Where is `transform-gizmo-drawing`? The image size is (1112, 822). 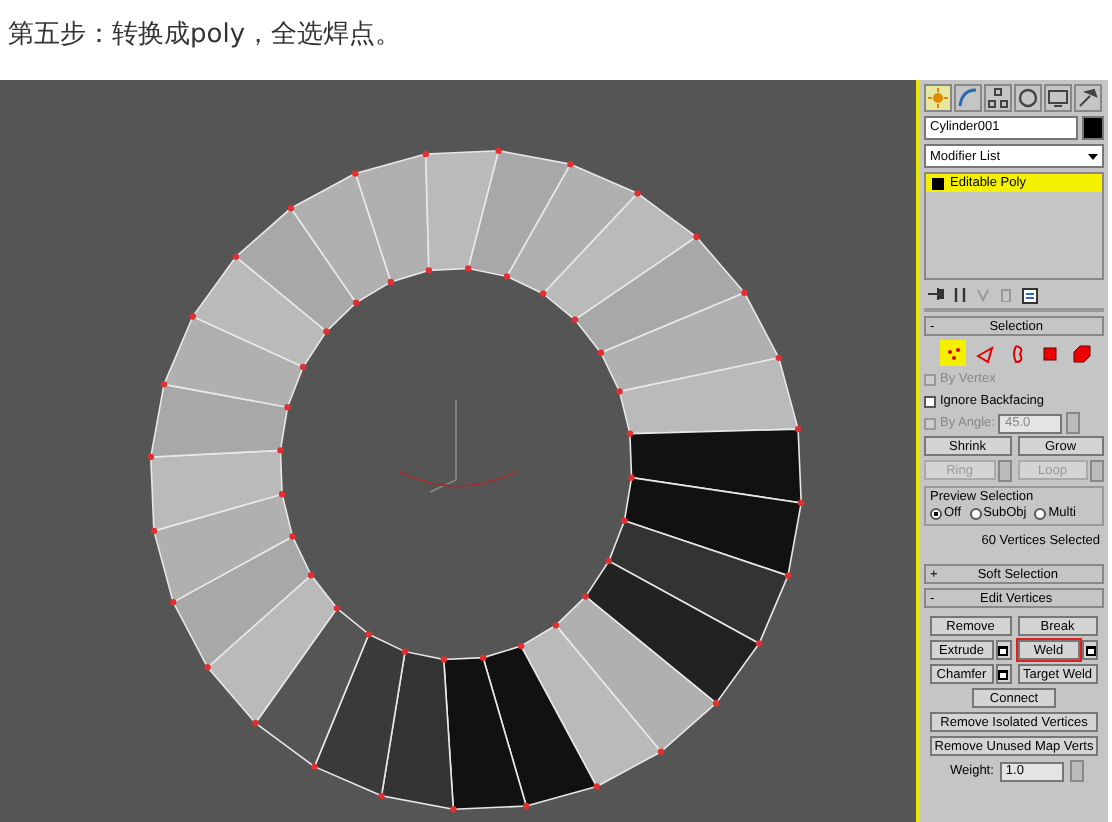
transform-gizmo-drawing is located at coordinates (458, 446).